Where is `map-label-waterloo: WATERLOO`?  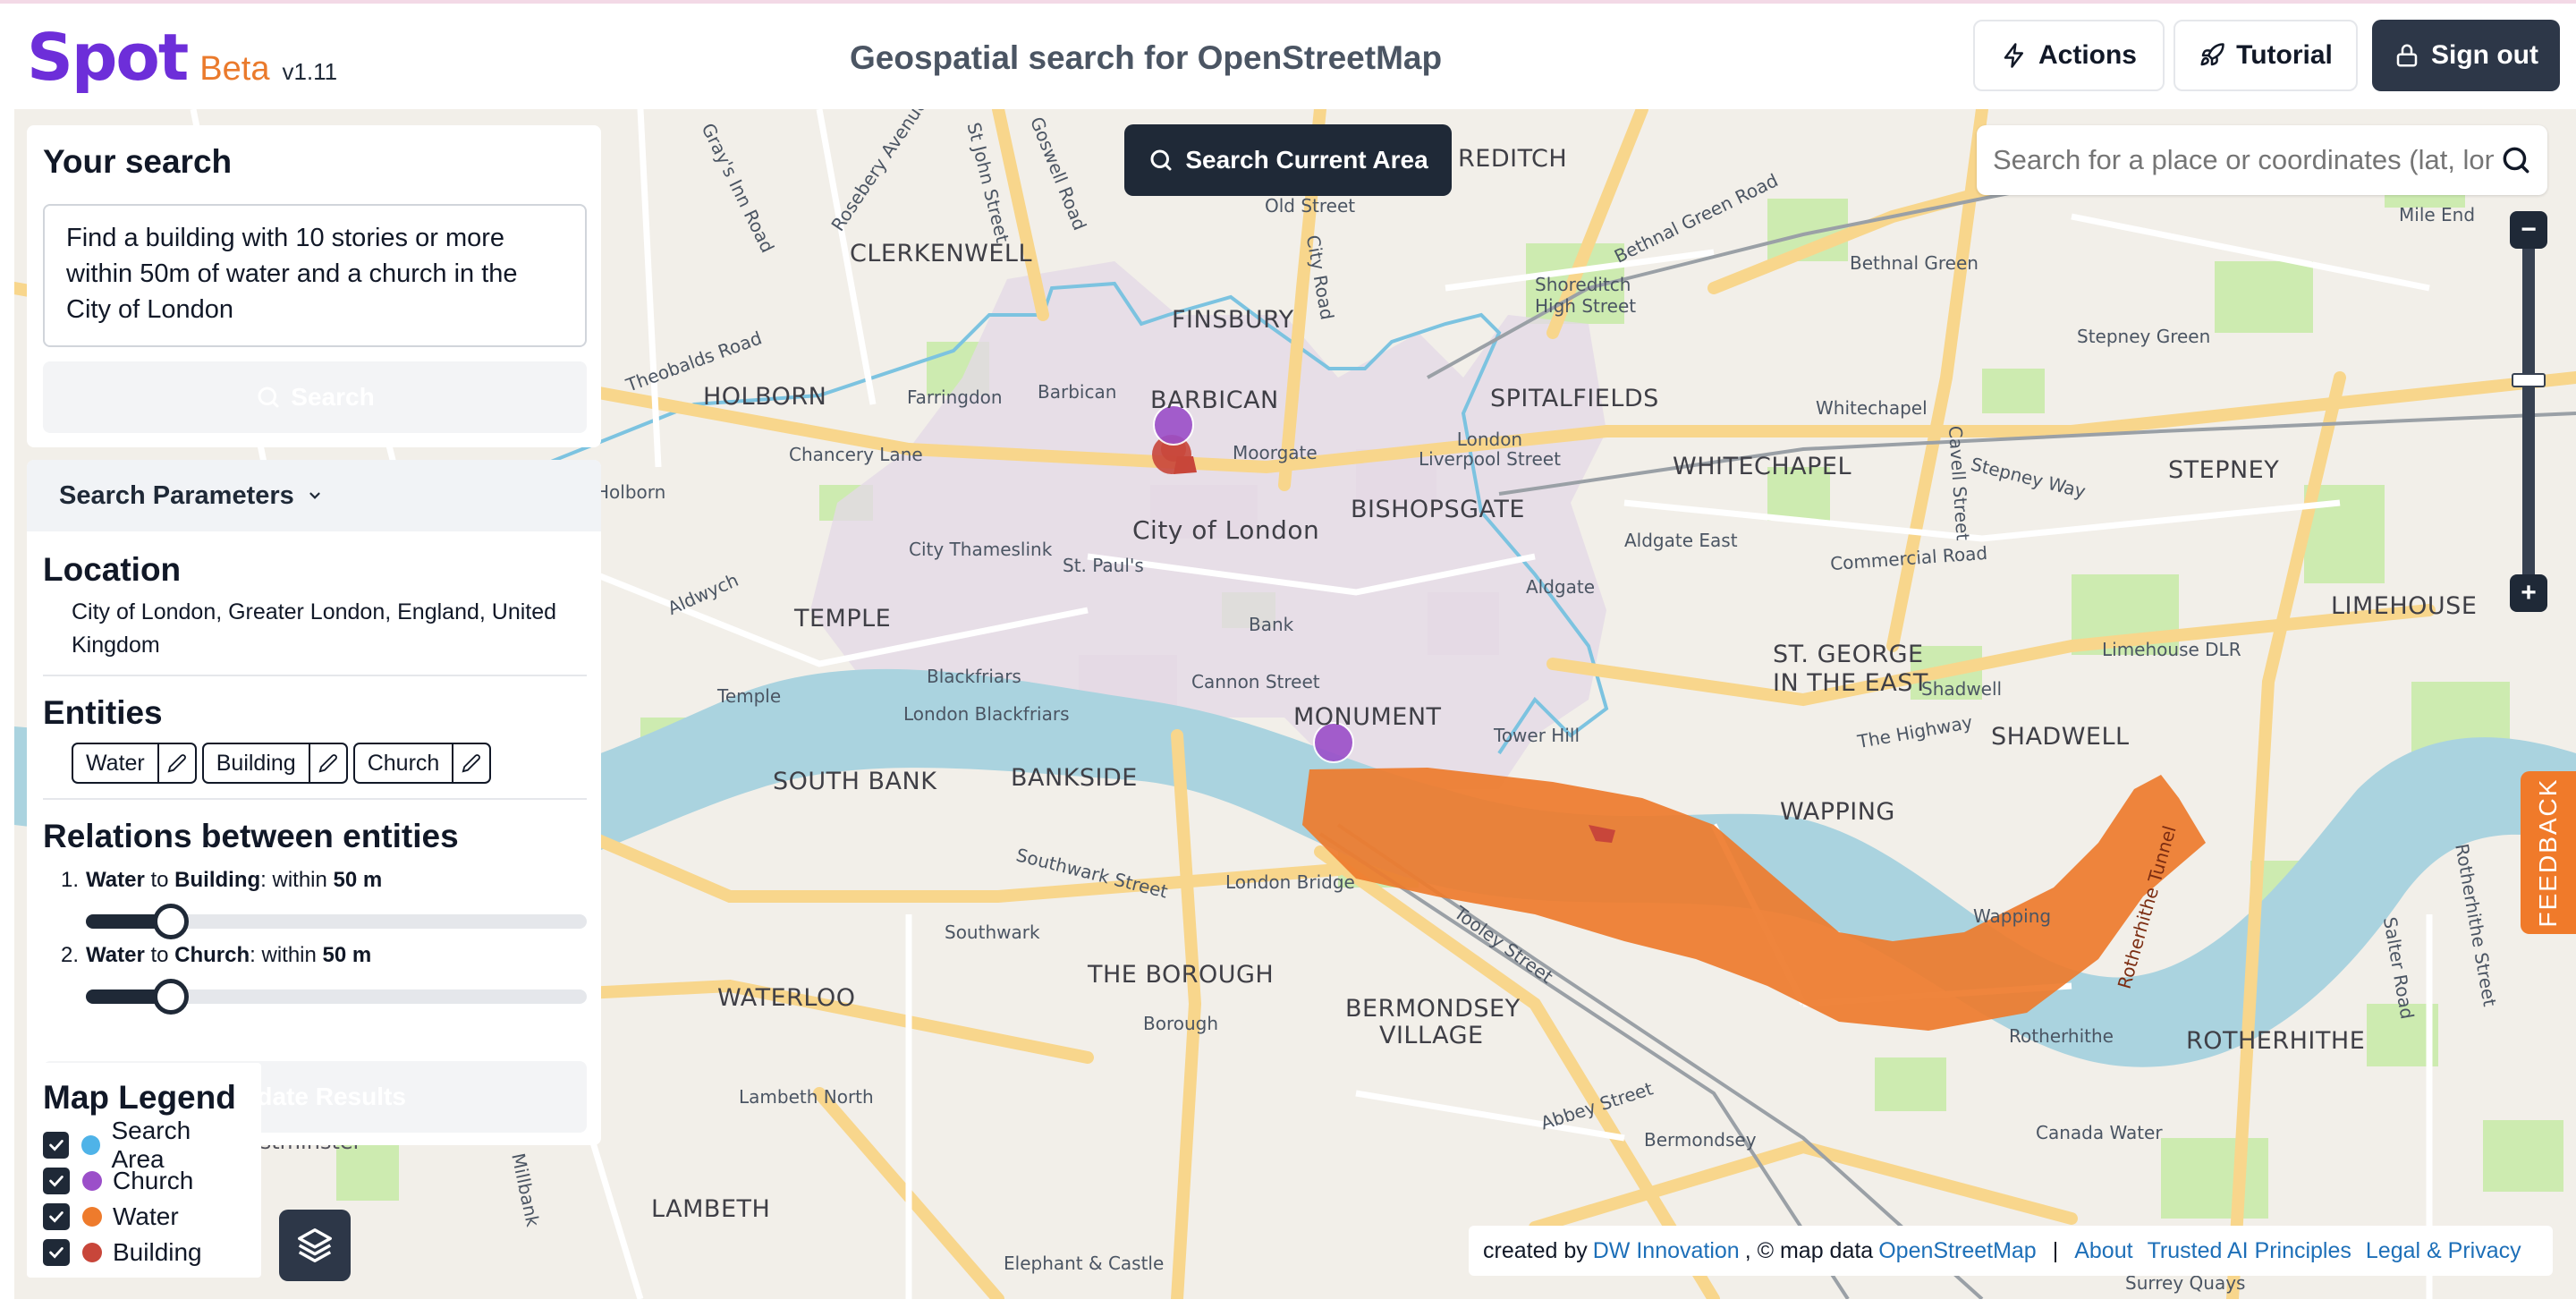
map-label-waterloo: WATERLOO is located at coordinates (786, 998).